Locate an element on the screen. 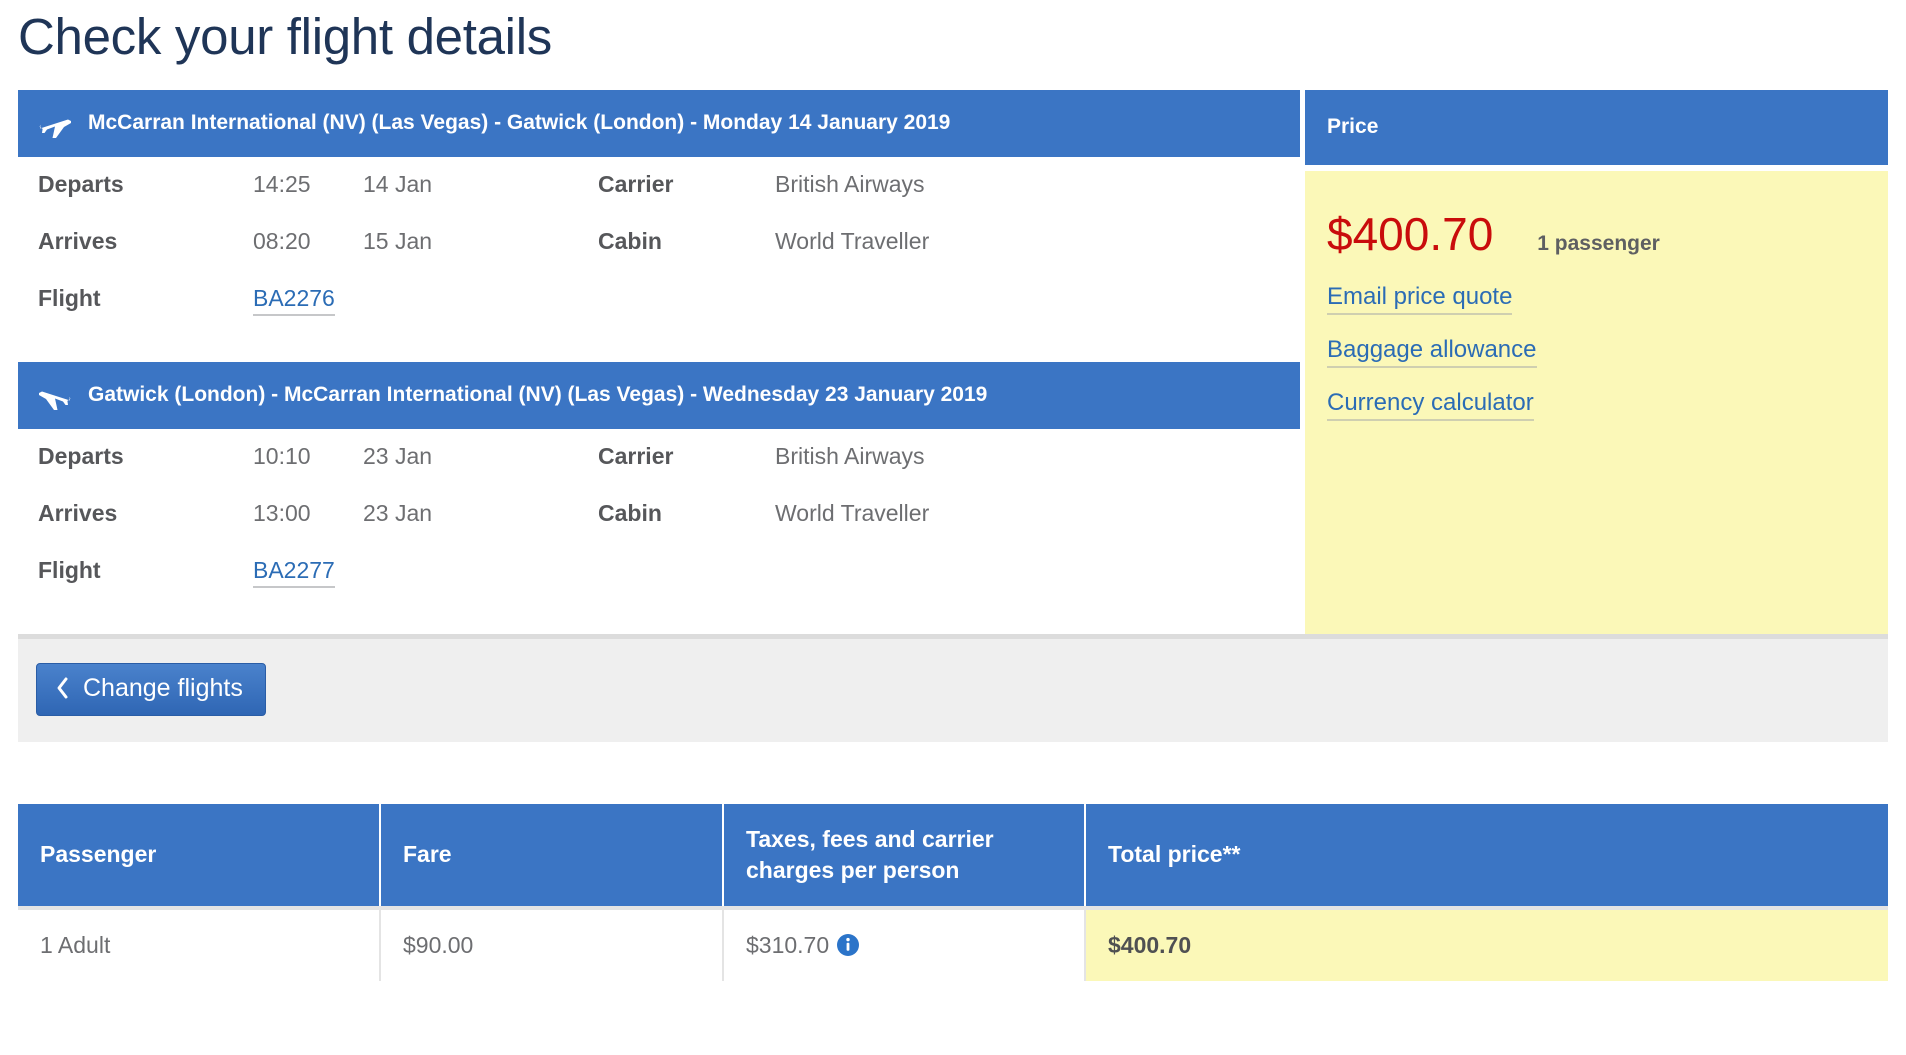 The width and height of the screenshot is (1906, 1055). plane-arrive-icon is located at coordinates (55, 396).